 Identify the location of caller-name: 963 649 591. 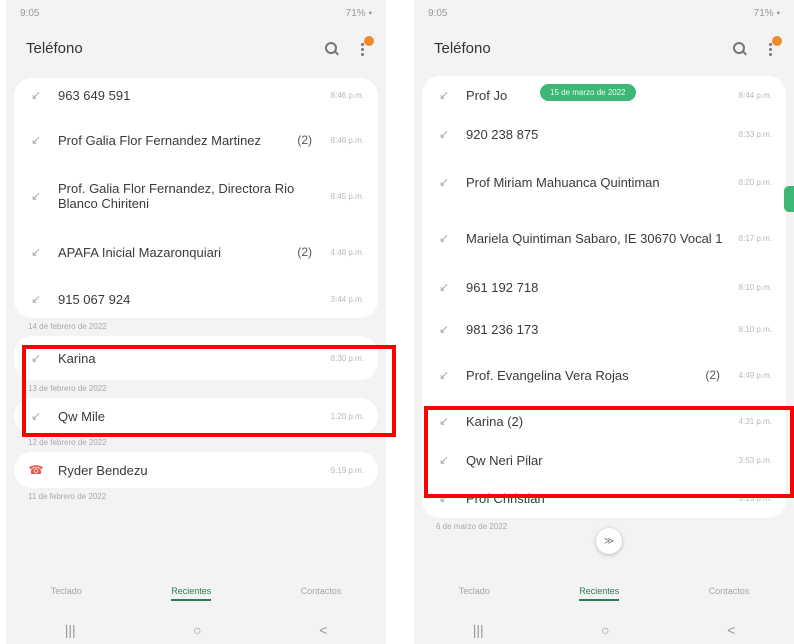
(94, 95).